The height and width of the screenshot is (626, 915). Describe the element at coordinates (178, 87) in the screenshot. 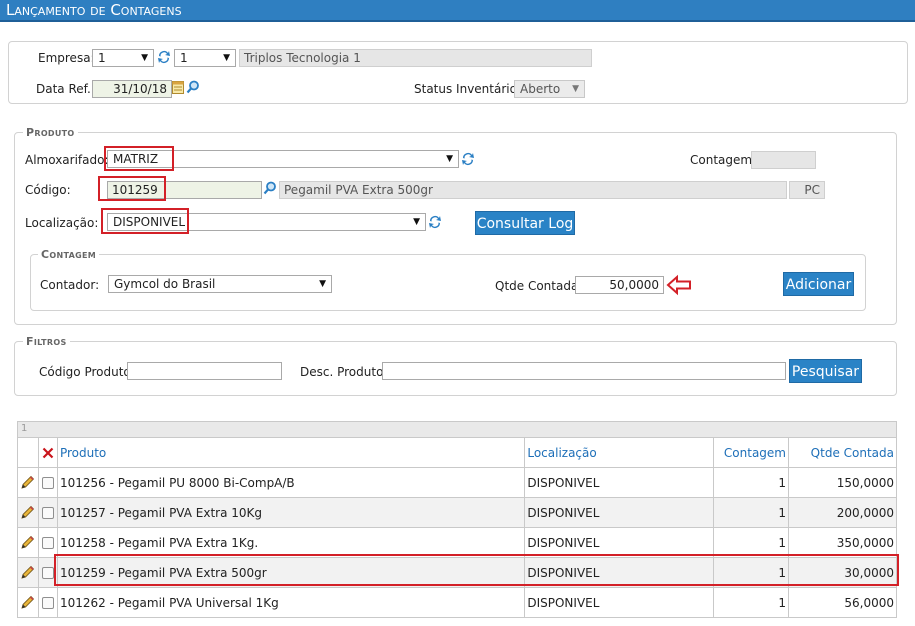

I see `calendar-icon` at that location.